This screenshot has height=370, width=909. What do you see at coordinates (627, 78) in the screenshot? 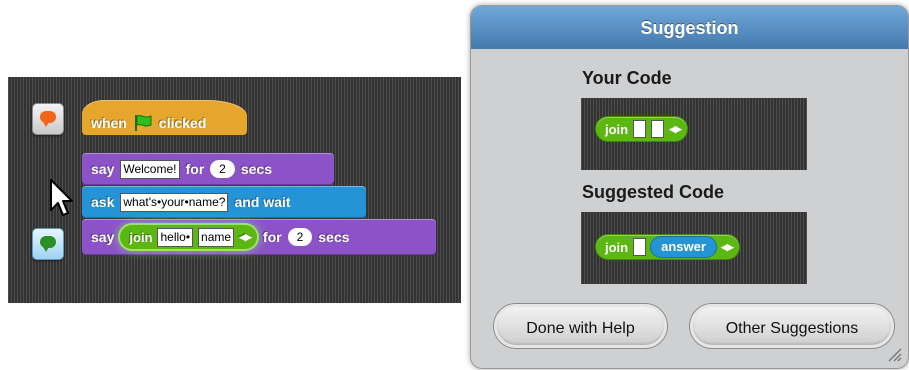
I see `your-code-label: Your Code` at bounding box center [627, 78].